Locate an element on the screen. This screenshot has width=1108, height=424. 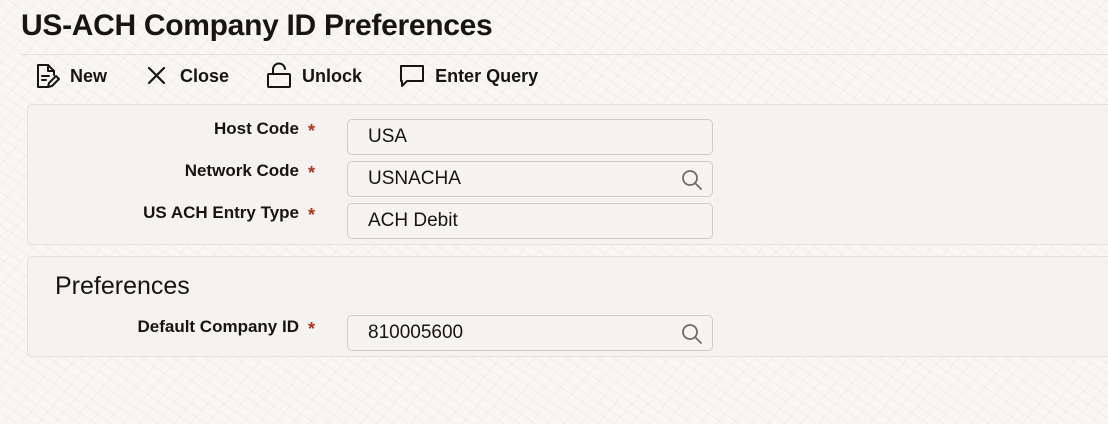
network-code-required-marker: * is located at coordinates (312, 173).